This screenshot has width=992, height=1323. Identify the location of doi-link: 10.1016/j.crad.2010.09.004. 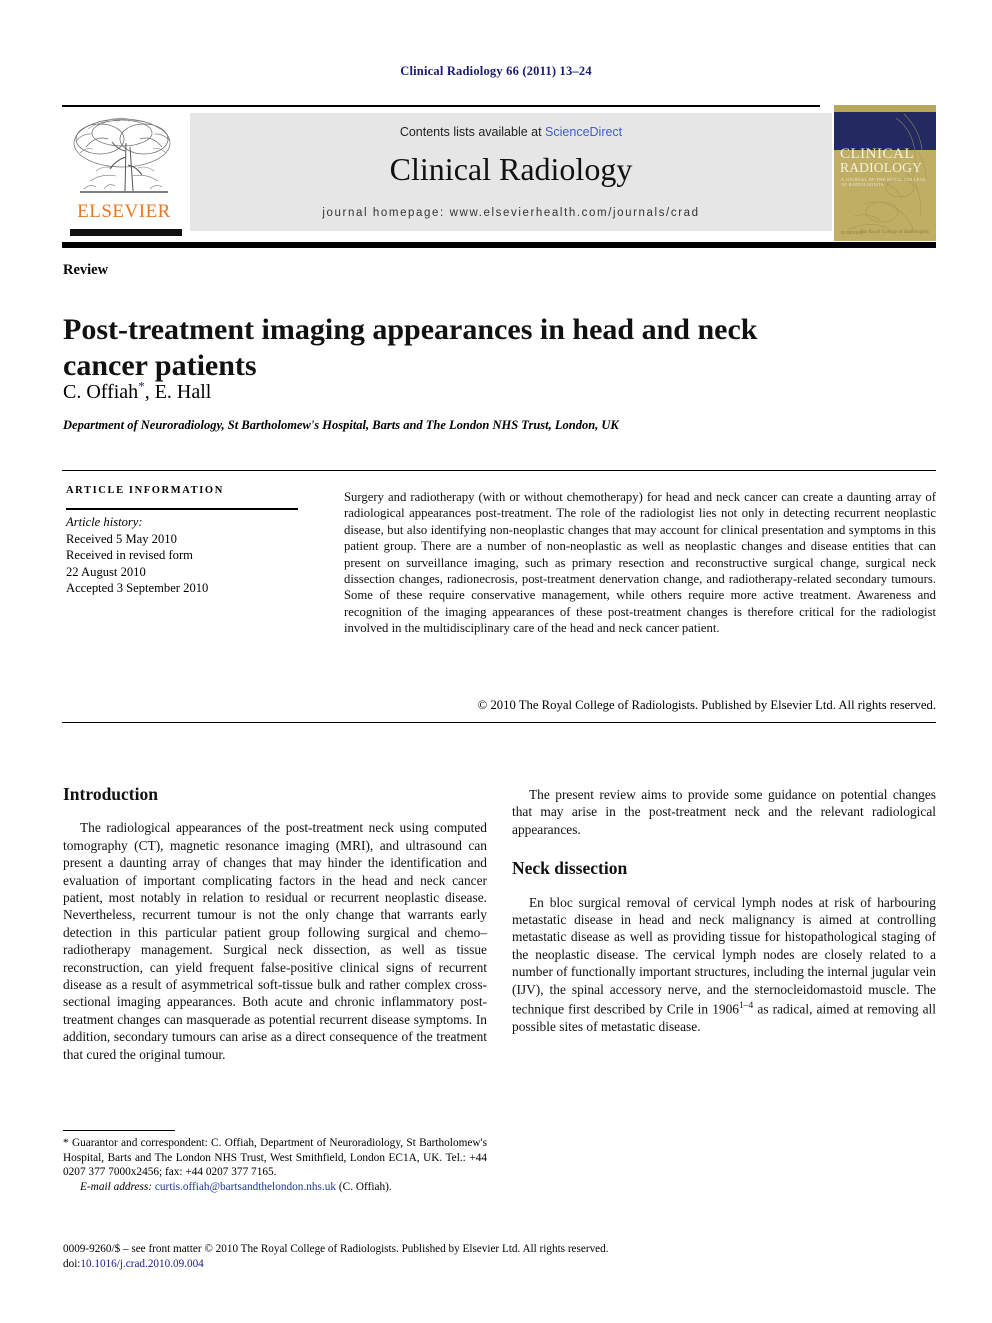
(141, 1264).